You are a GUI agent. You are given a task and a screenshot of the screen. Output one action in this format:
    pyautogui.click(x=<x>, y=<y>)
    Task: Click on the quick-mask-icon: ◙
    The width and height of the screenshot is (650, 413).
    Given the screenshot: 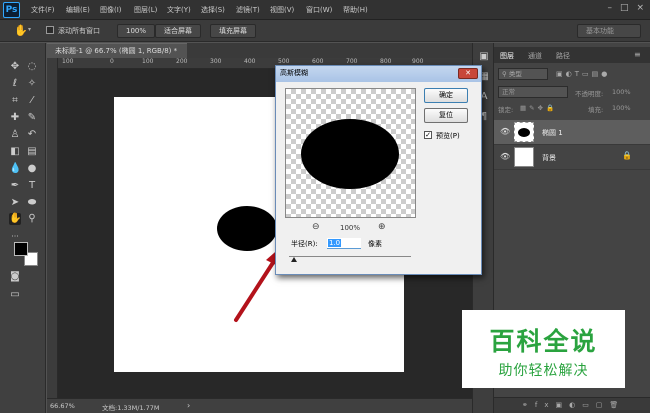 What is the action you would take?
    pyautogui.click(x=15, y=277)
    